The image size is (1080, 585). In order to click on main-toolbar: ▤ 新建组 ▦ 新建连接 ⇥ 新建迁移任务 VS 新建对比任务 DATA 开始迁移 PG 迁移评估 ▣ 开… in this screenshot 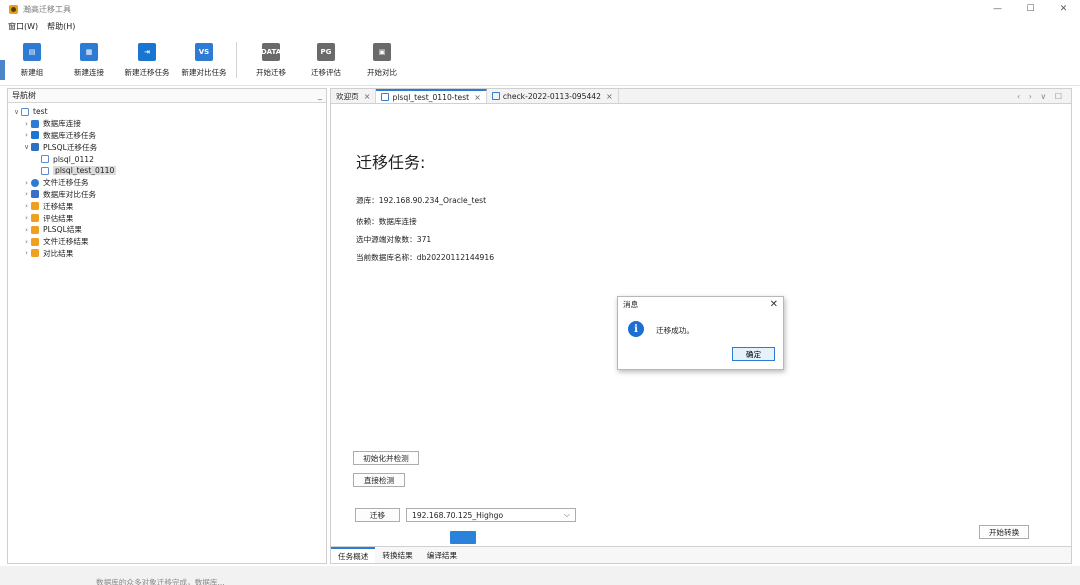, I will do `click(540, 61)`.